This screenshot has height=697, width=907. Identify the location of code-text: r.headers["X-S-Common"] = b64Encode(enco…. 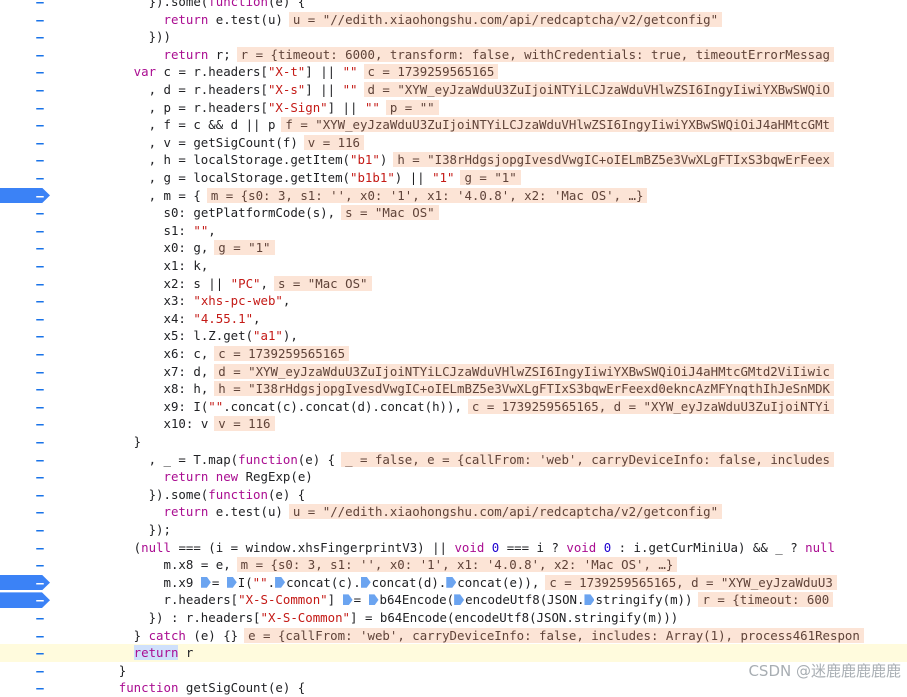
(499, 600).